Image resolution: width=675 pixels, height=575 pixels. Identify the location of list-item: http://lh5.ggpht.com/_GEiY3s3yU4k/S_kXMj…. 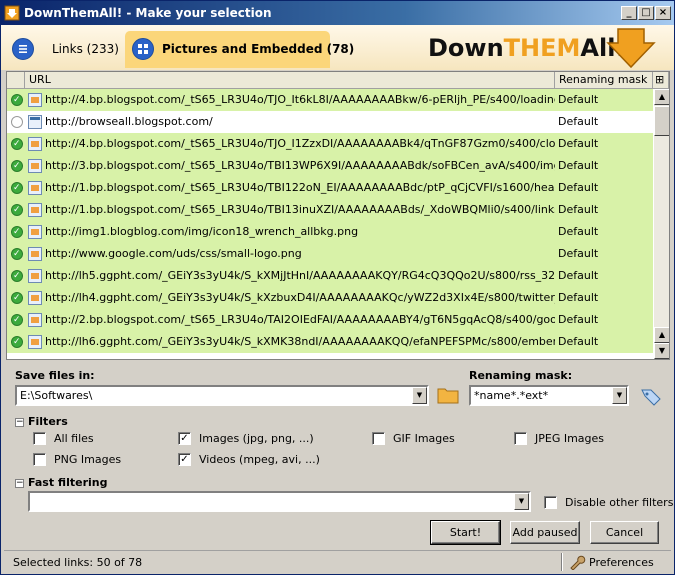
(330, 276).